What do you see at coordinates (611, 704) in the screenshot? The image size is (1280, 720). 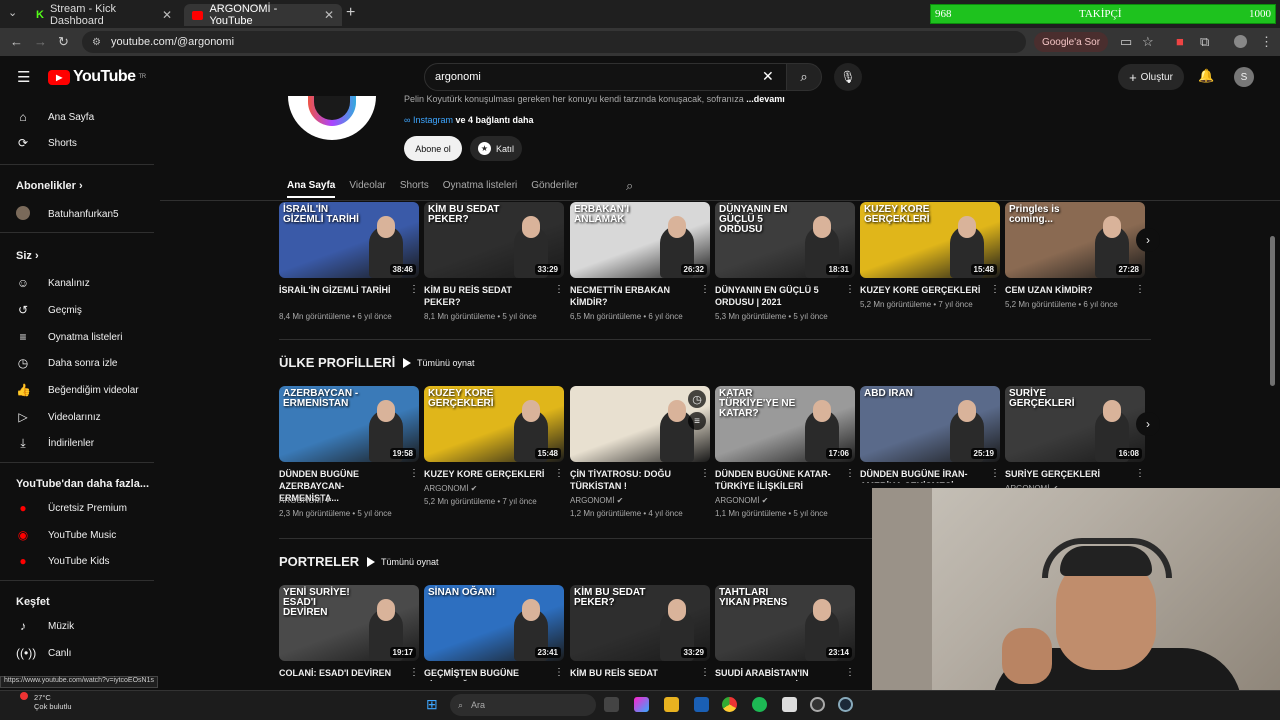 I see `task-view-icon` at bounding box center [611, 704].